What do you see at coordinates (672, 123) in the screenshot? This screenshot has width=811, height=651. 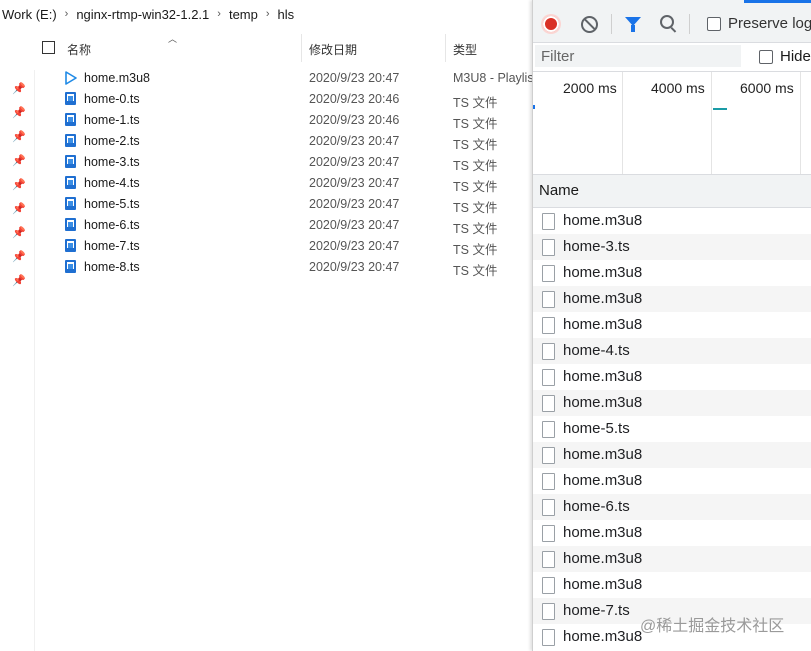 I see `timeline-overview: 2000 ms 4000 ms 6000 ms` at bounding box center [672, 123].